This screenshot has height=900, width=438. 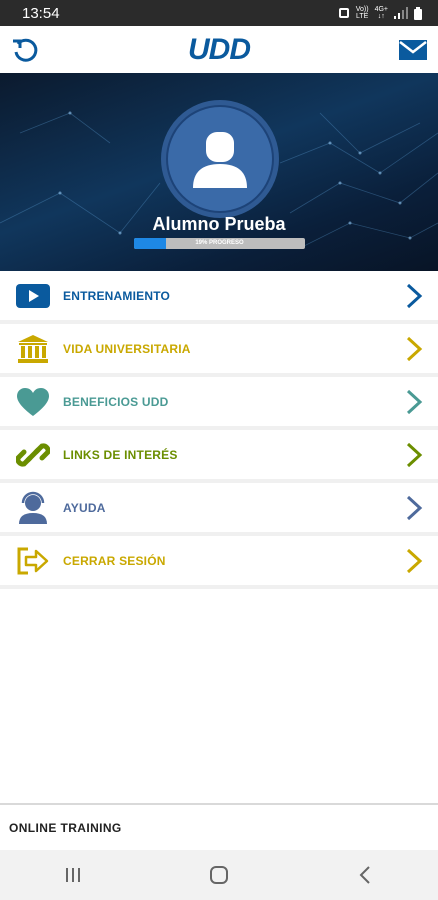 I want to click on support-agent-icon, so click(x=33, y=508).